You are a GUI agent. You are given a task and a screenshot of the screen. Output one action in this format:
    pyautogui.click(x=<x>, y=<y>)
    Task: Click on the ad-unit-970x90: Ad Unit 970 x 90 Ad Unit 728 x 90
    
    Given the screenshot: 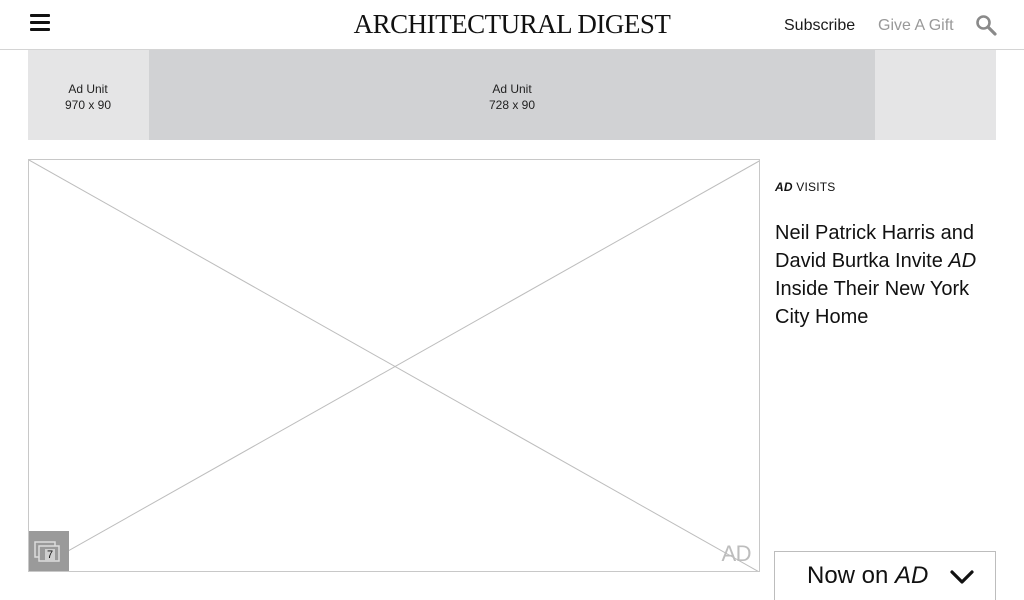 What is the action you would take?
    pyautogui.click(x=512, y=95)
    